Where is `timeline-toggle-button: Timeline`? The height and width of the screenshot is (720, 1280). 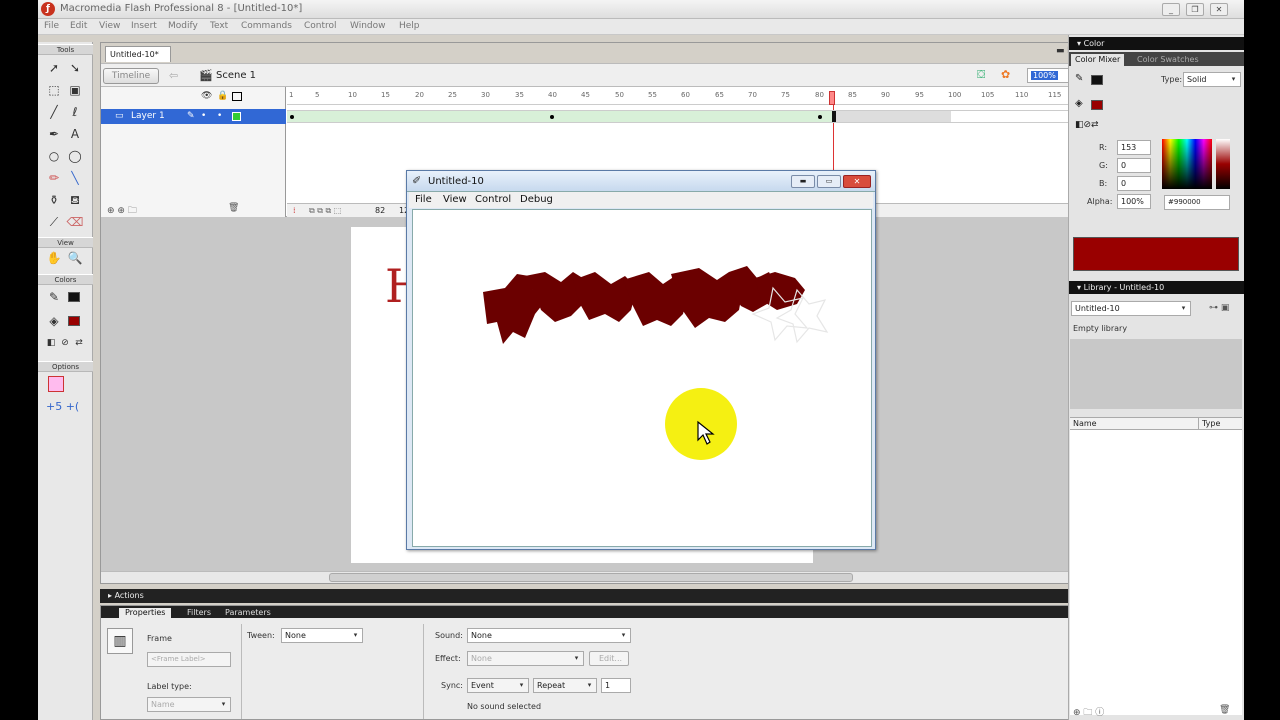 timeline-toggle-button: Timeline is located at coordinates (131, 76).